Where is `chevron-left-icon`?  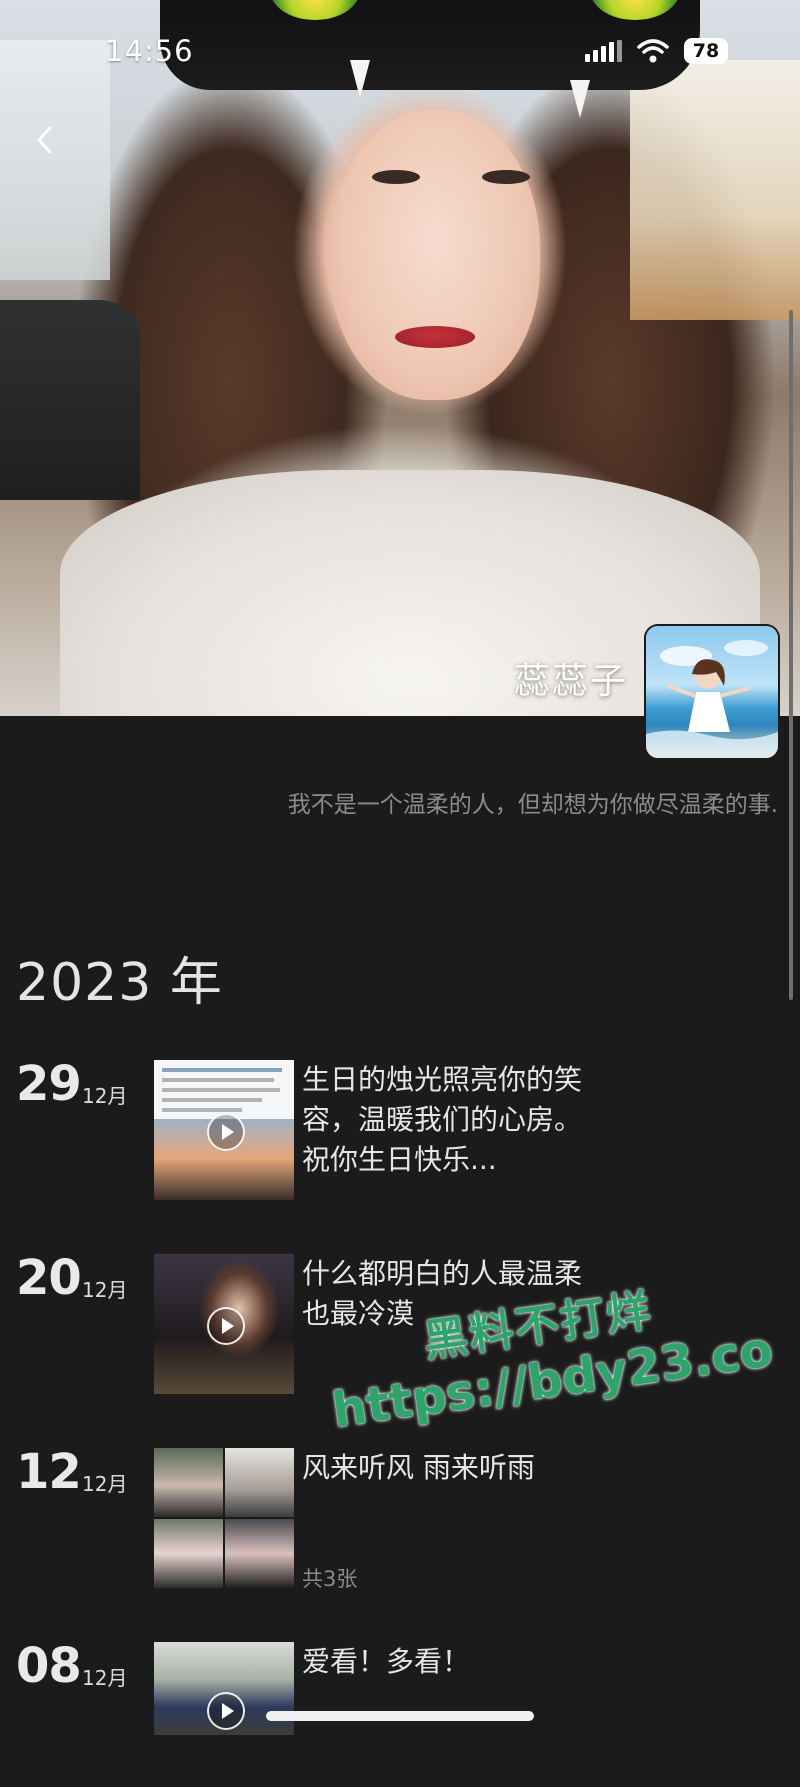
chevron-left-icon is located at coordinates (45, 140).